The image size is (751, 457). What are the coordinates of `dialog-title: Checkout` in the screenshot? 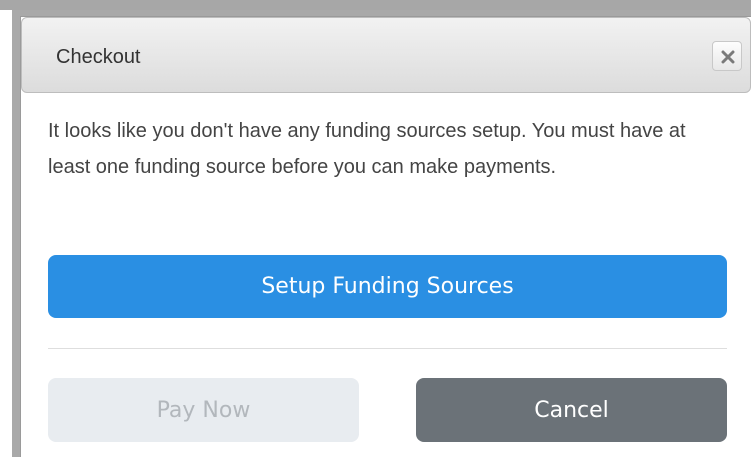 It's located at (98, 57).